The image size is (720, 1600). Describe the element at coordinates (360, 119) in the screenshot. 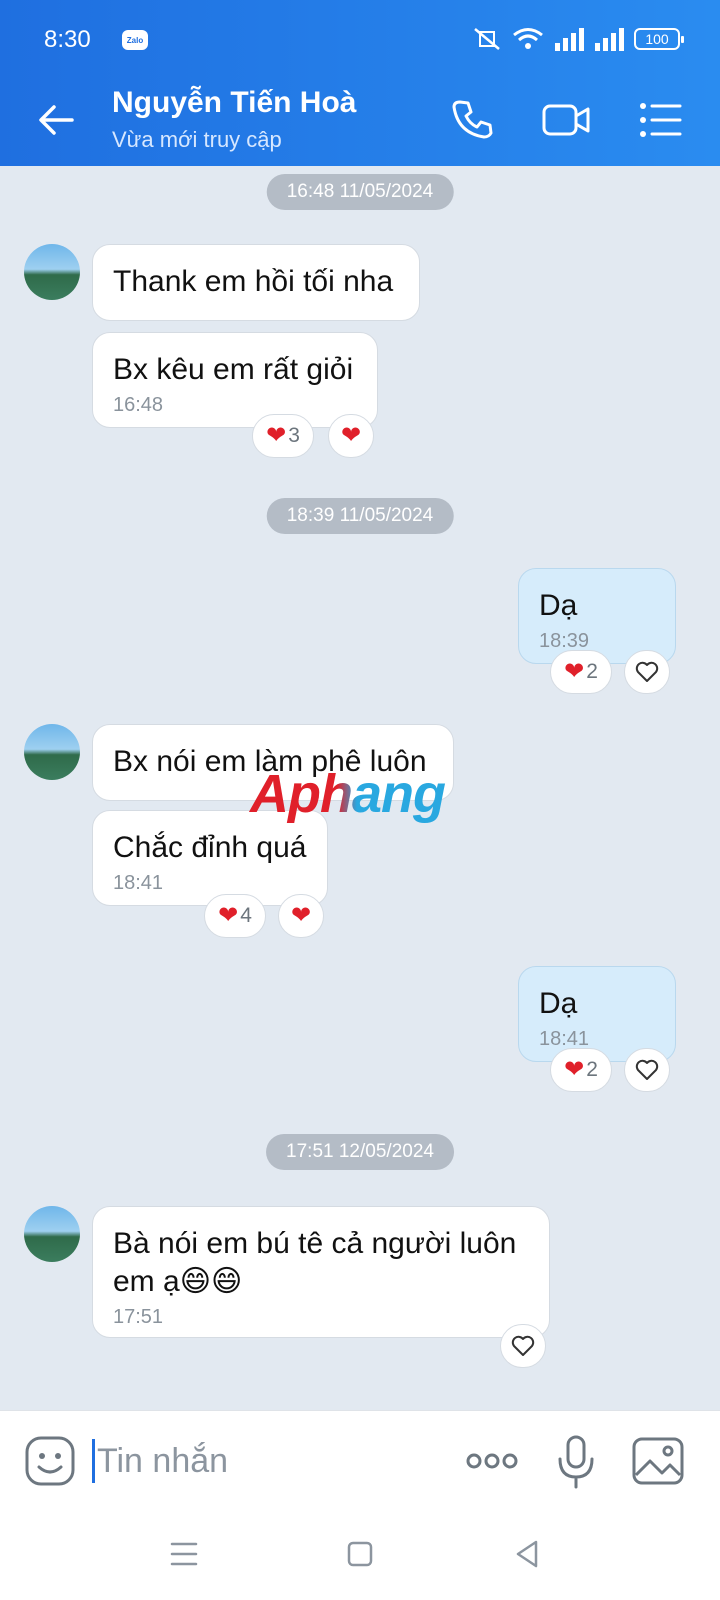

I see `chat-header: Nguyễn Tiến Hoà Vừa mới truy cập` at that location.